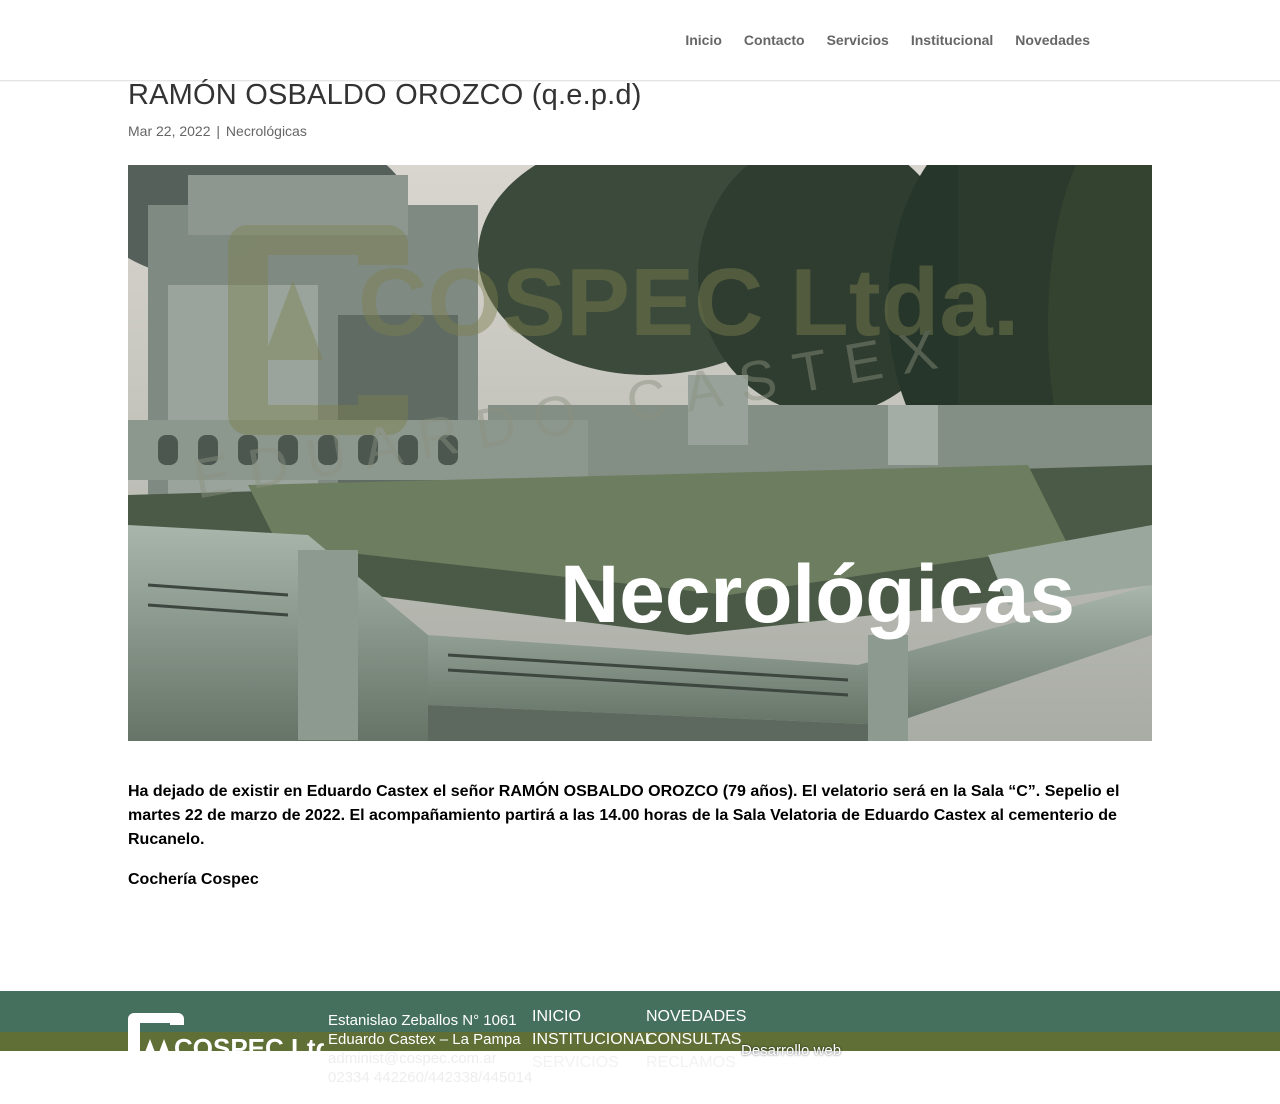 This screenshot has height=1104, width=1280. Describe the element at coordinates (817, 594) in the screenshot. I see `image-overlay-title: Necrológicas` at that location.